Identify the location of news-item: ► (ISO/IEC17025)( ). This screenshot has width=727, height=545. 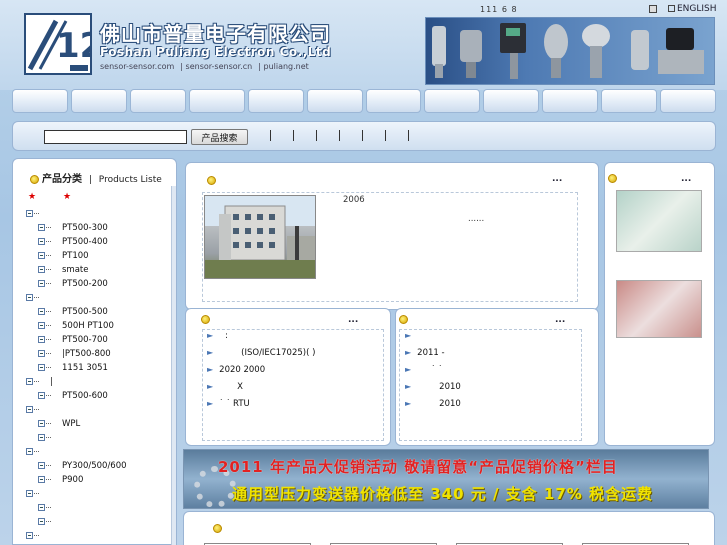
(261, 353).